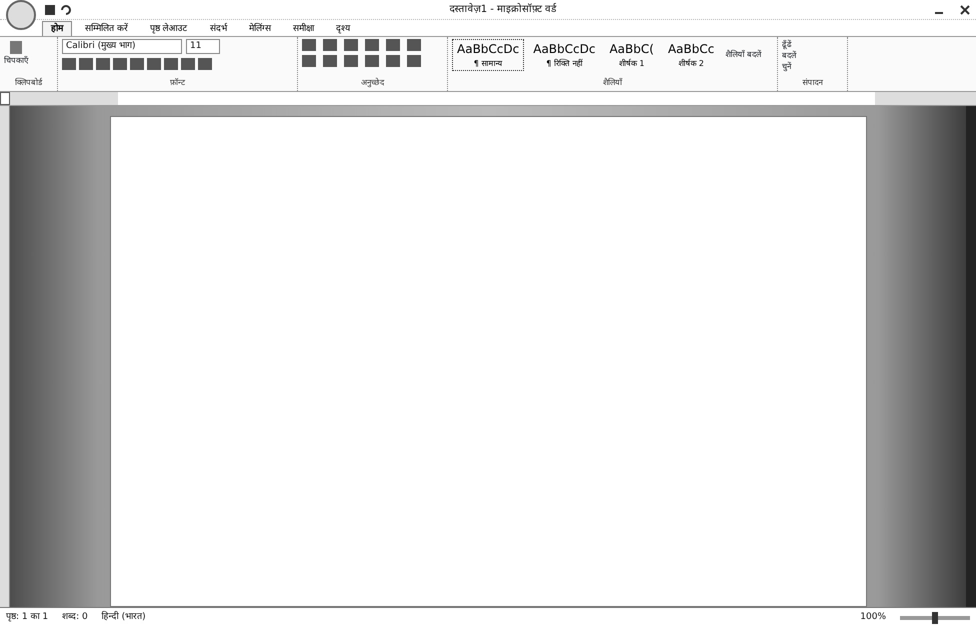 This screenshot has width=976, height=627. Describe the element at coordinates (168, 28) in the screenshot. I see `ribbon-tab: पृष्ठ लेआउट` at that location.